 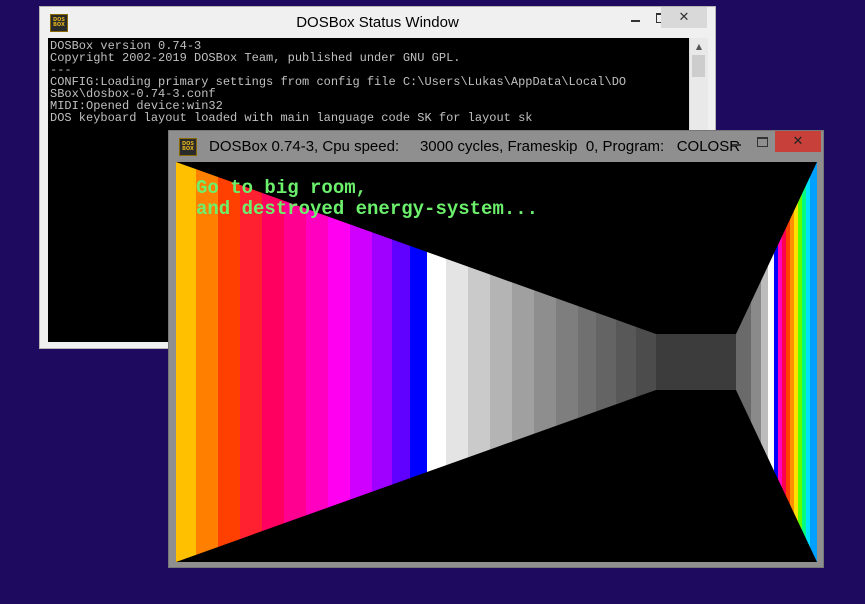 I want to click on status-window-title: DOSBox Status Window, so click(x=377, y=22).